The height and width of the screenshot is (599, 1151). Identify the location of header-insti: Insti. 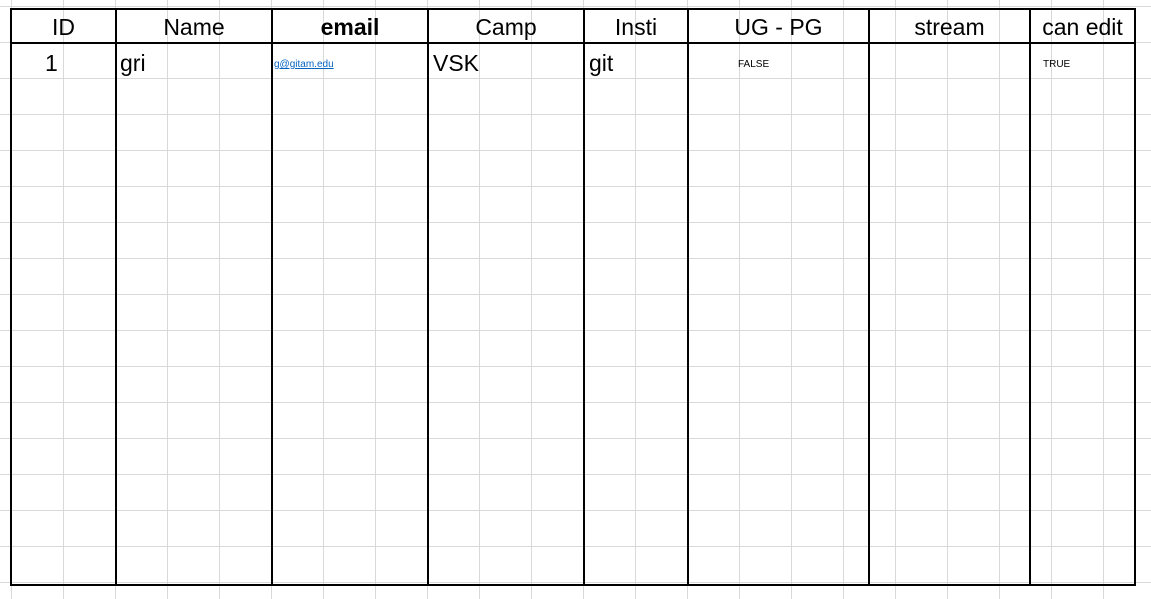
(636, 26).